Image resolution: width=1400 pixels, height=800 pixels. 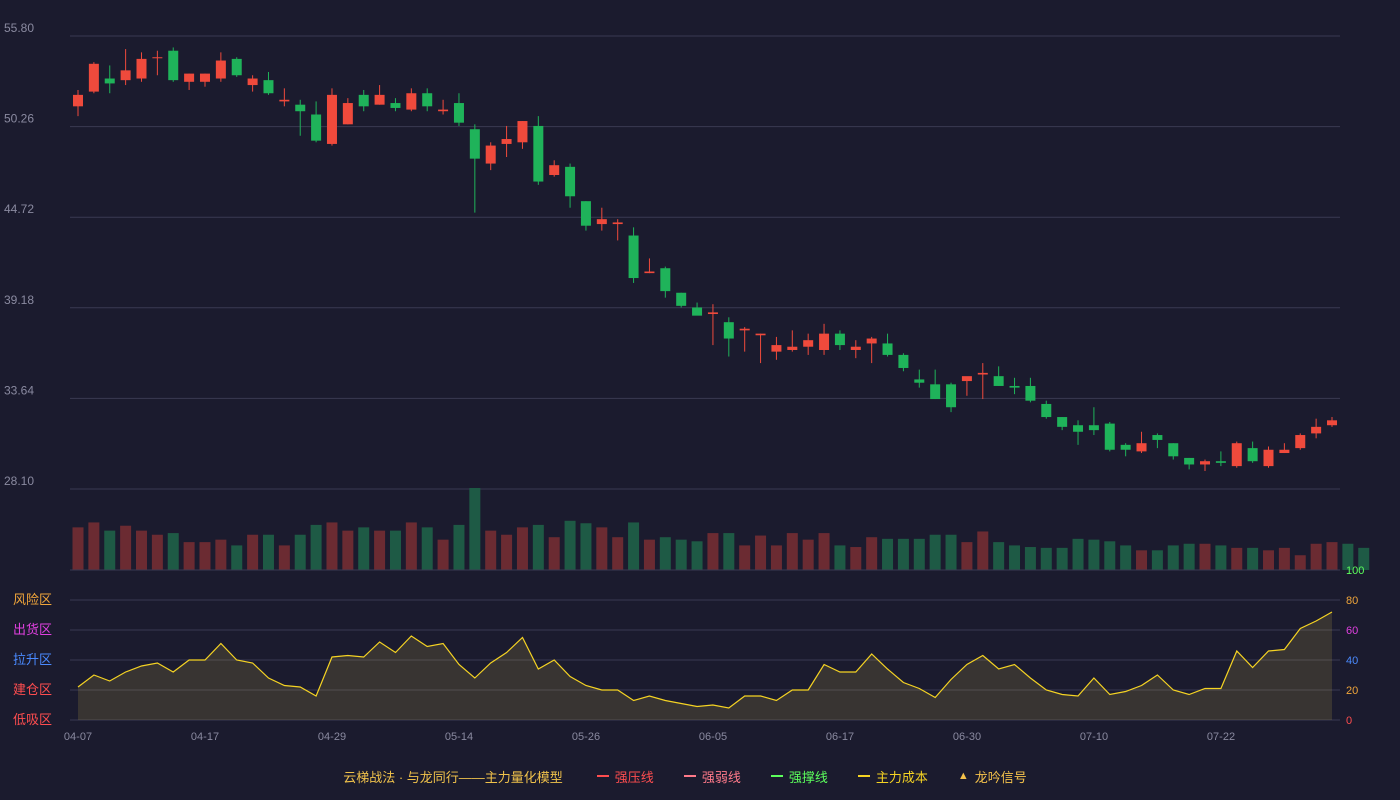 I want to click on price-tick-label: 44.72, so click(x=19, y=209).